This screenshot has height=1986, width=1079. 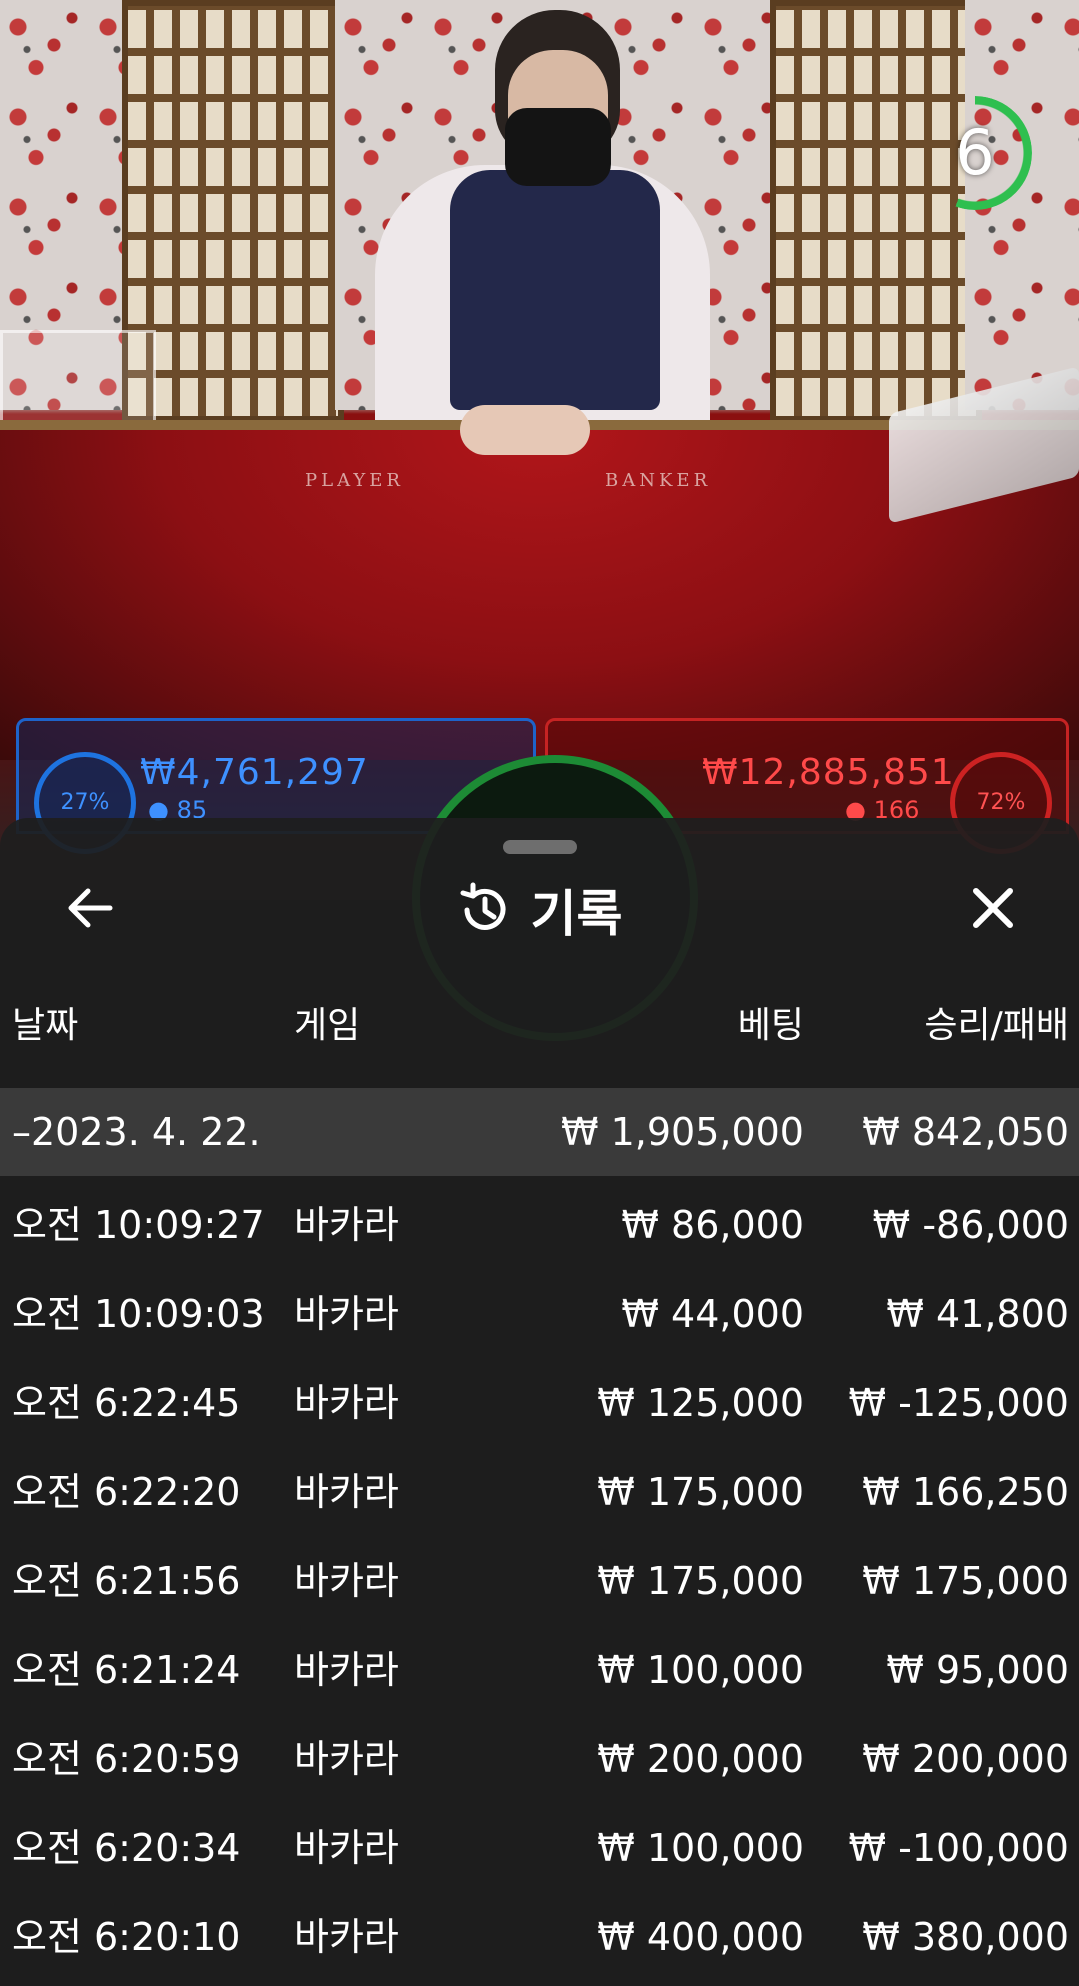 I want to click on sheet-header: 기록, so click(x=539, y=911).